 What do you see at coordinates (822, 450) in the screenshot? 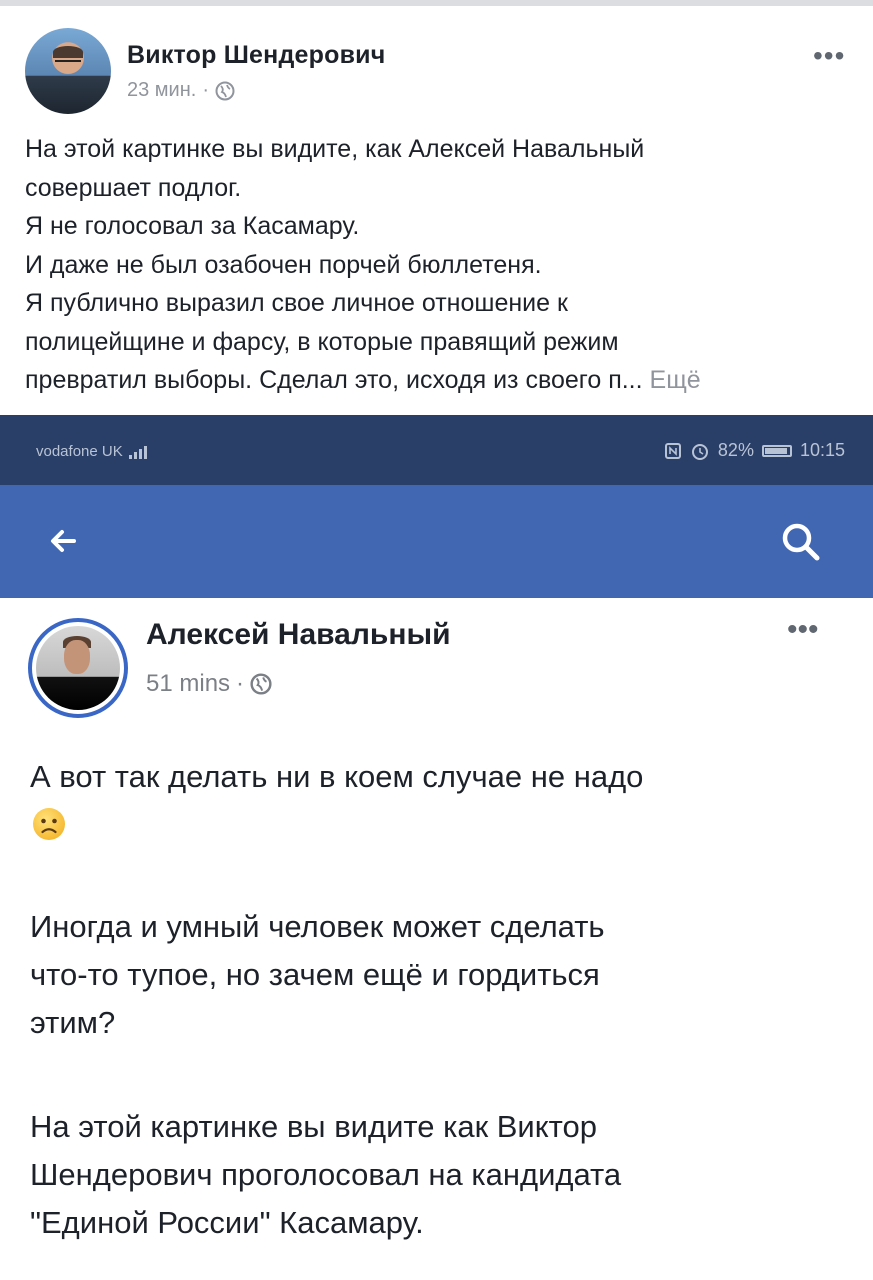
I see `clock: 10:15` at bounding box center [822, 450].